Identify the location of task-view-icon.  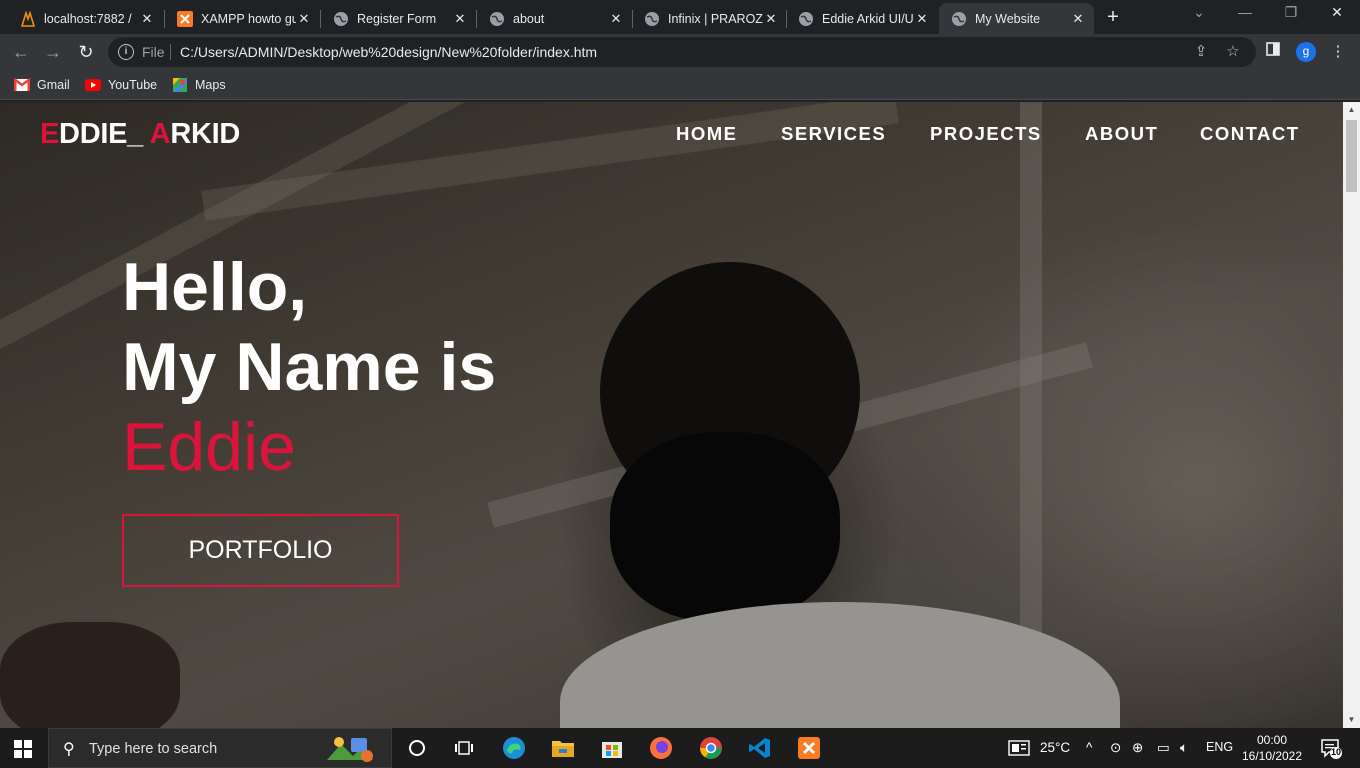
(464, 748).